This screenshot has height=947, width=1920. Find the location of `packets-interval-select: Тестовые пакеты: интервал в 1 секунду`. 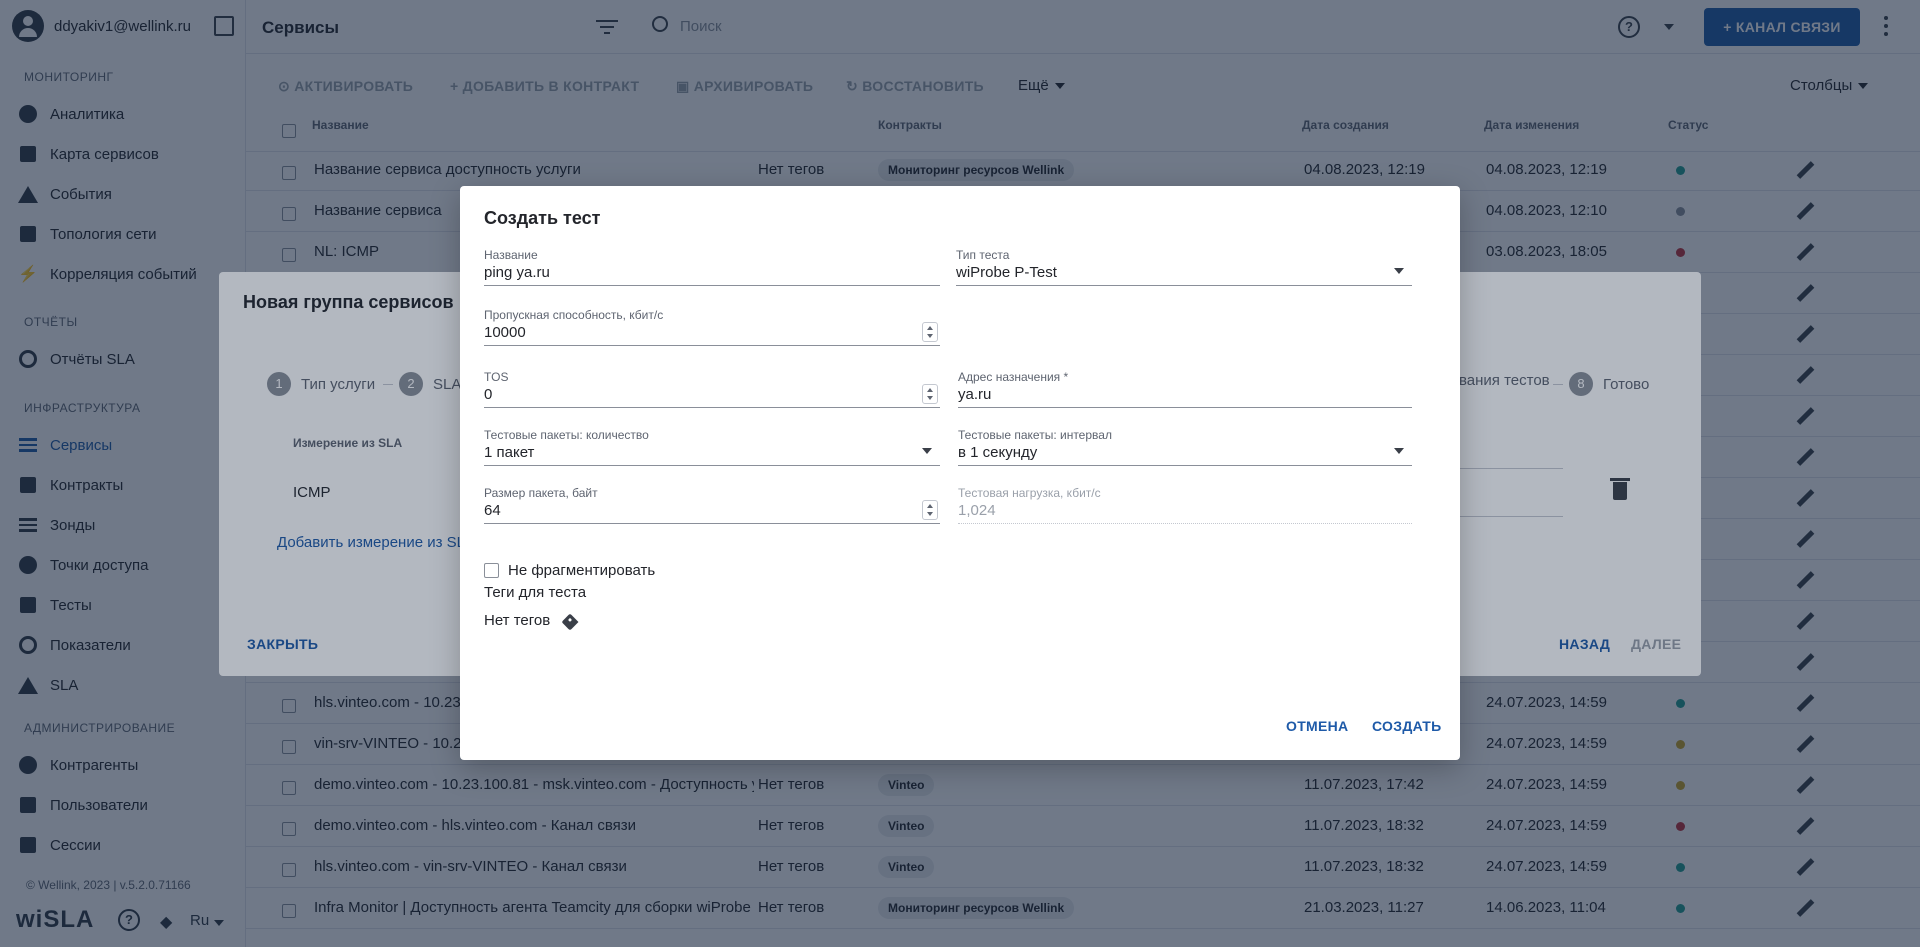

packets-interval-select: Тестовые пакеты: интервал в 1 секунду is located at coordinates (1185, 447).